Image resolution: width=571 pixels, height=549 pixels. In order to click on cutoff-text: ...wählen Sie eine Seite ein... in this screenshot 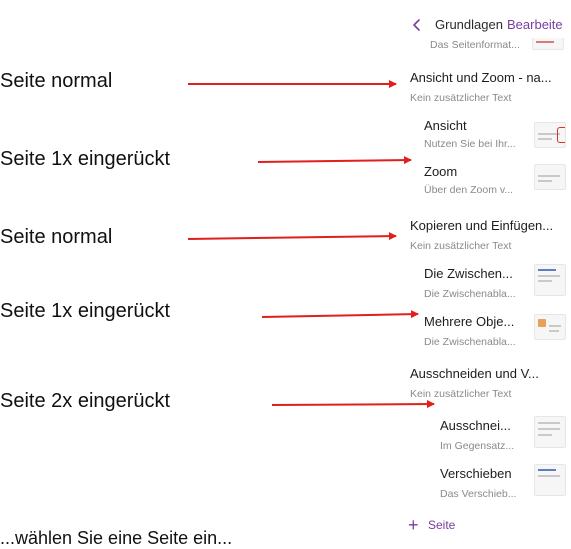, I will do `click(116, 538)`.